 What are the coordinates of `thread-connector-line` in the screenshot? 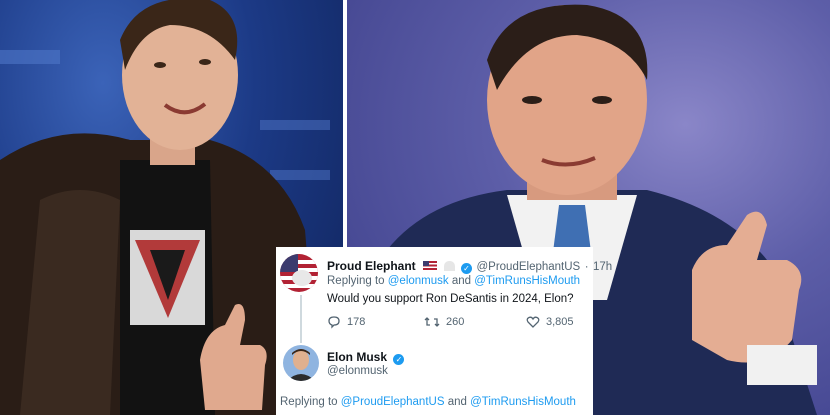 It's located at (301, 319).